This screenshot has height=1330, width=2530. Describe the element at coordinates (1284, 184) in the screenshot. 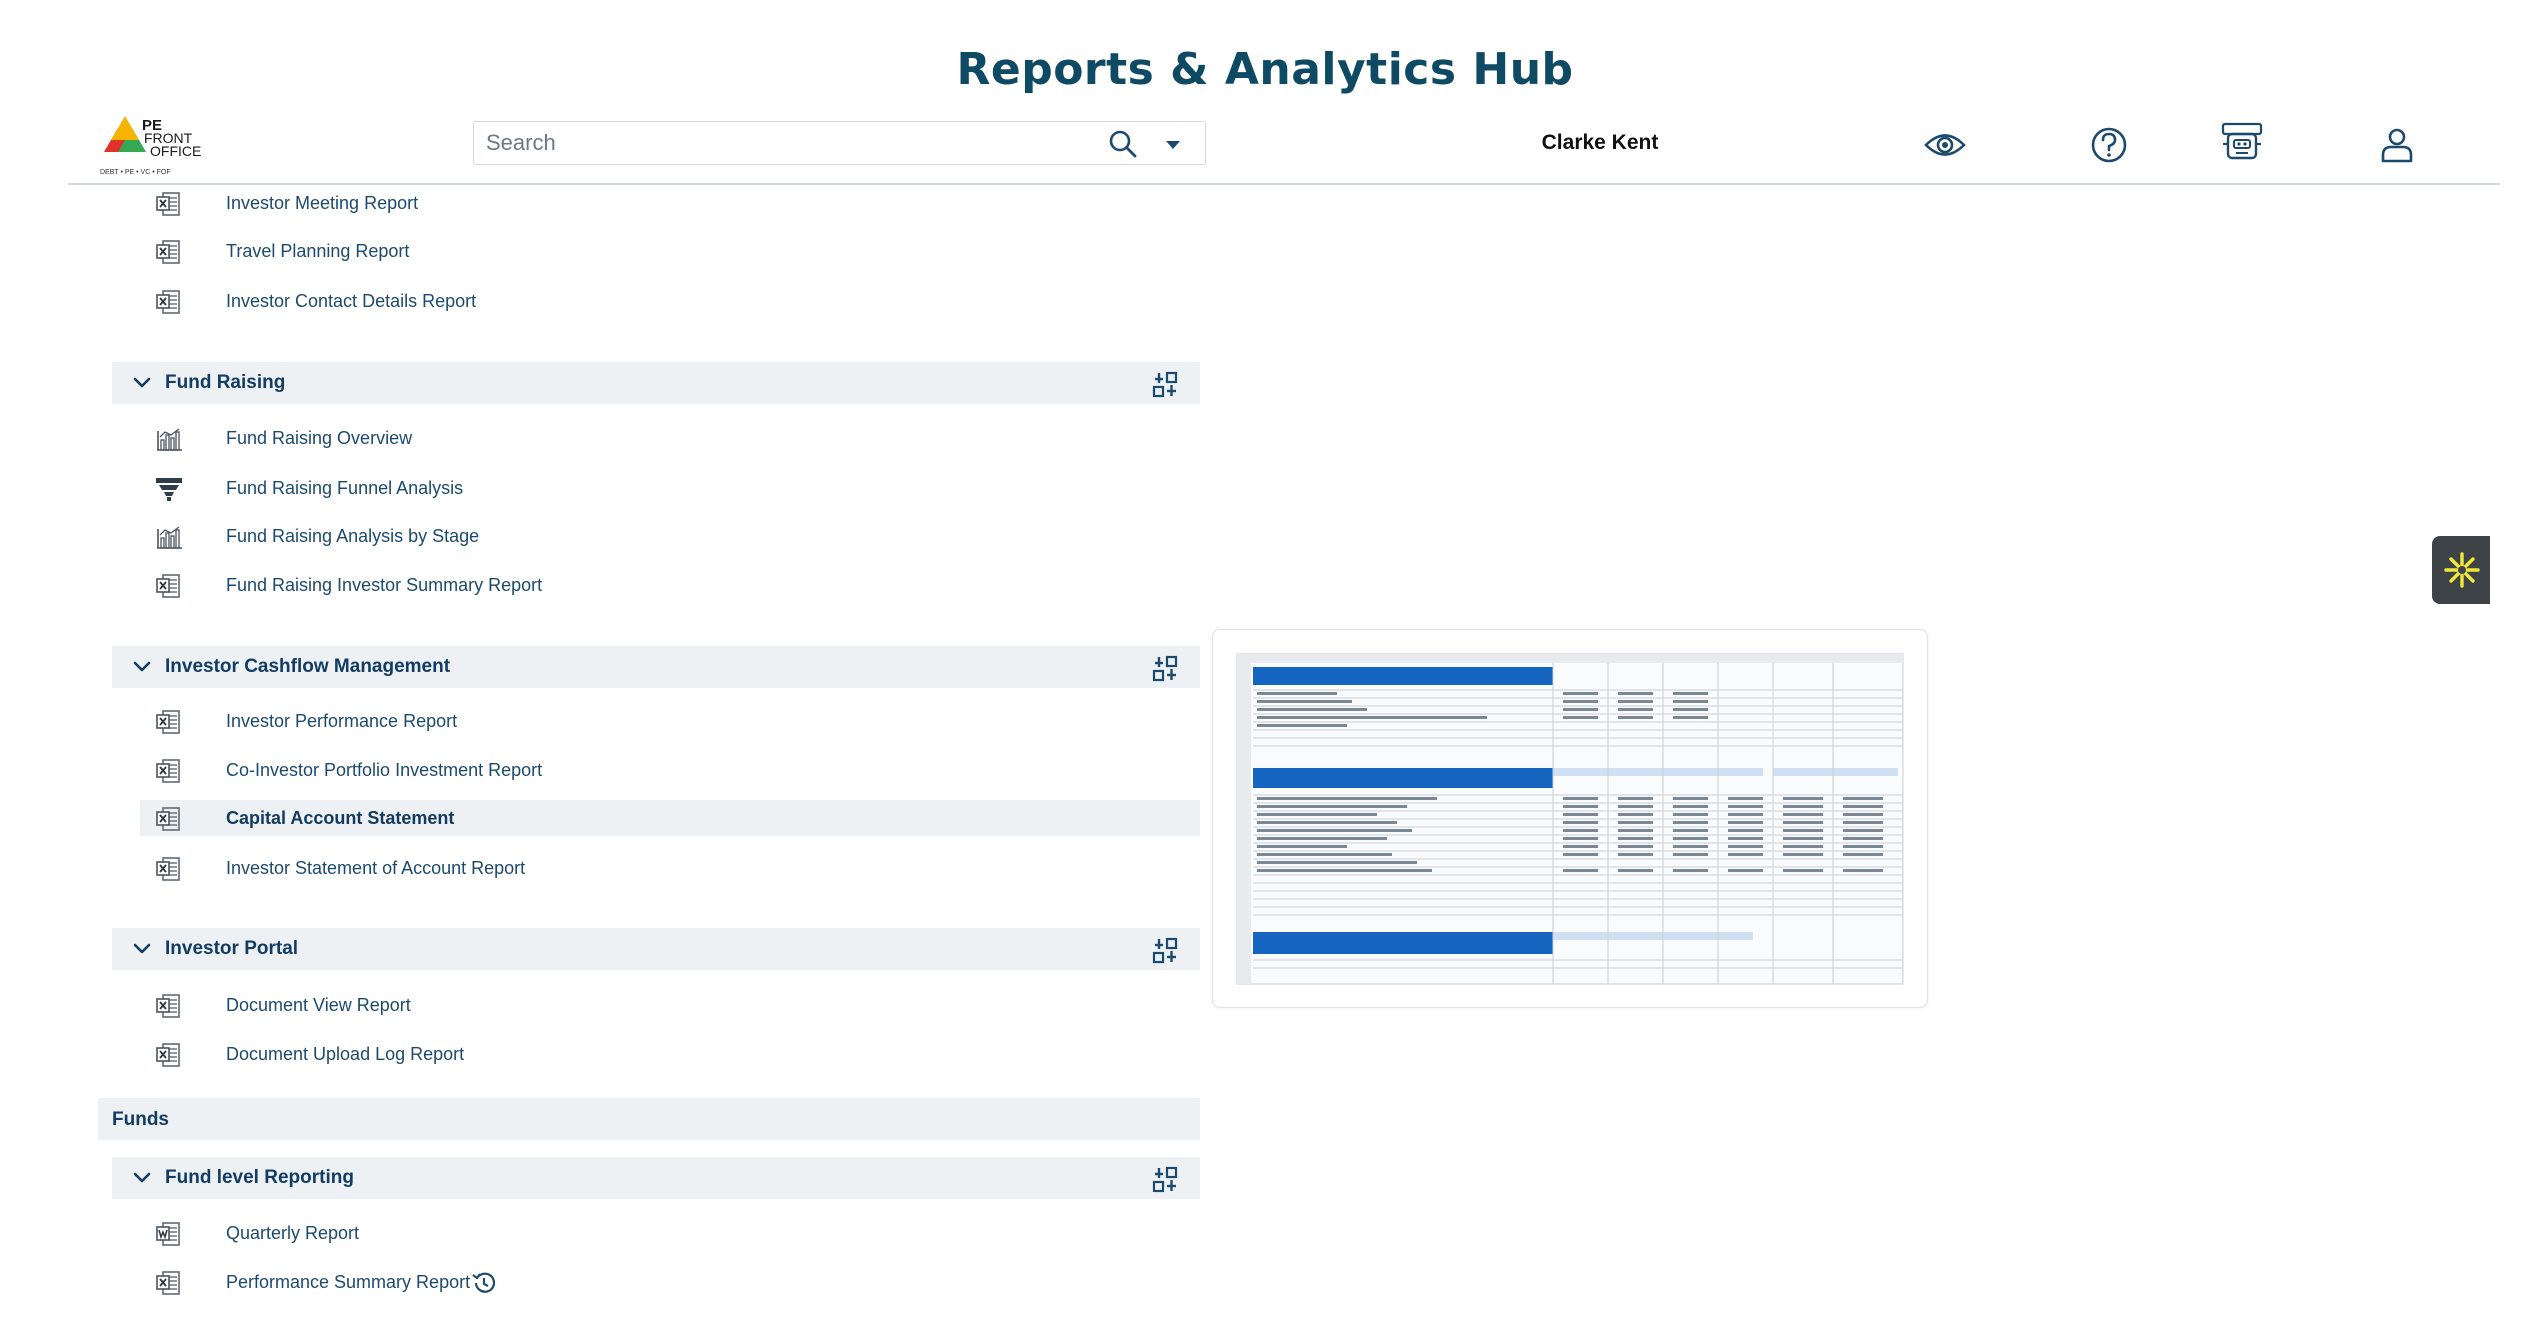

I see `header-divider` at that location.